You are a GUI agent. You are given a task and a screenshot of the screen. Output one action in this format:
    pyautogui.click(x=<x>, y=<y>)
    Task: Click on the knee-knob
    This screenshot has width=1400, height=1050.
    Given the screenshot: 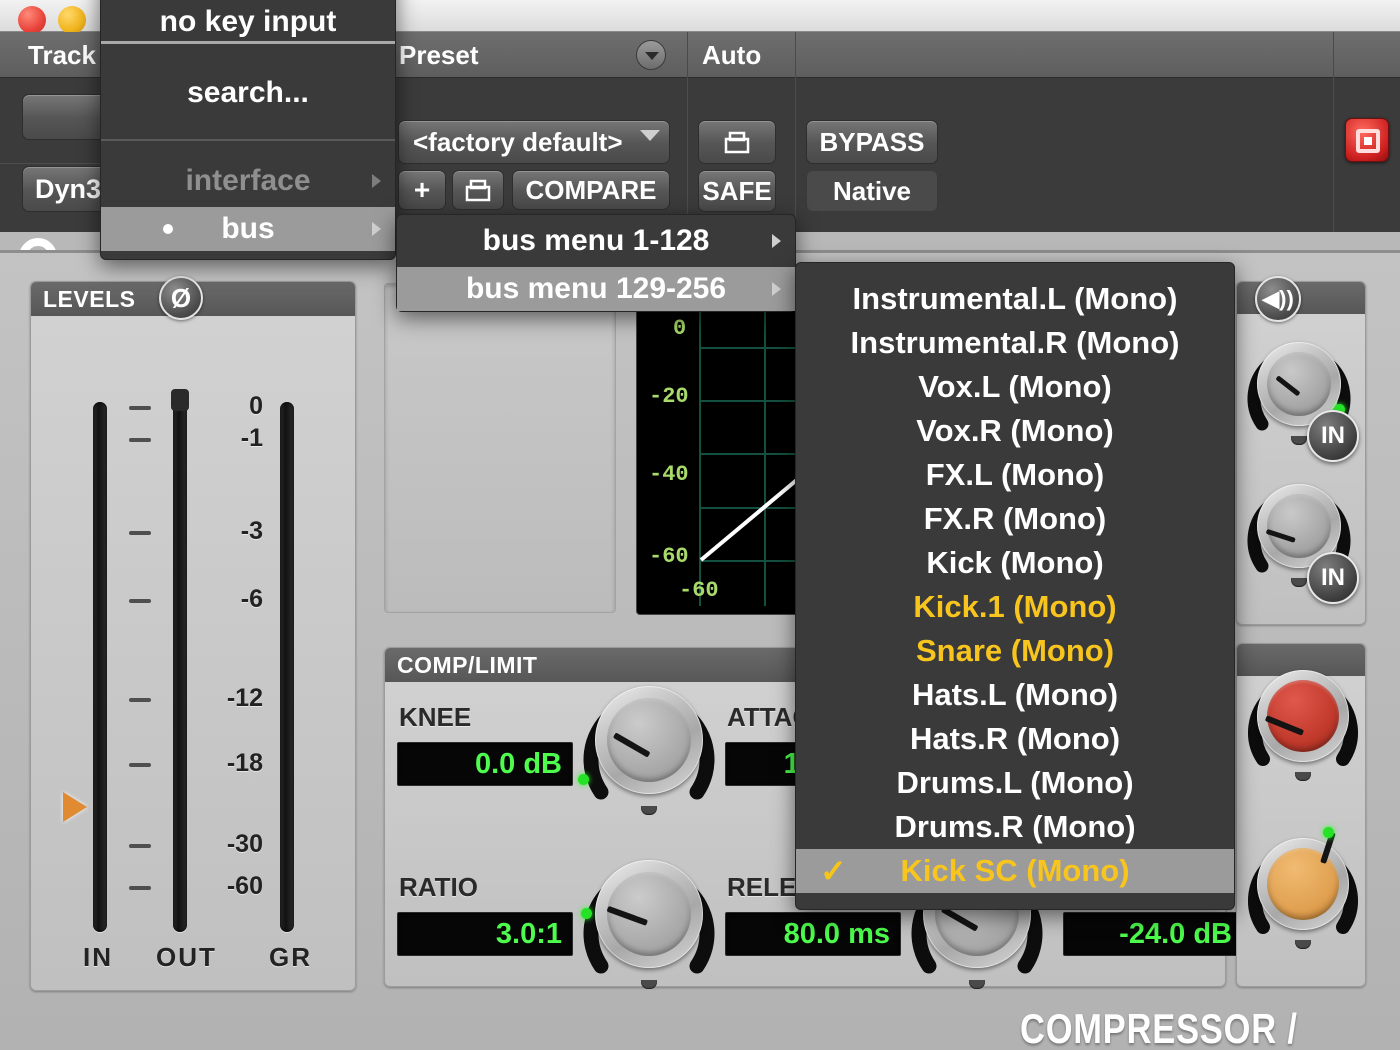 What is the action you would take?
    pyautogui.click(x=648, y=742)
    